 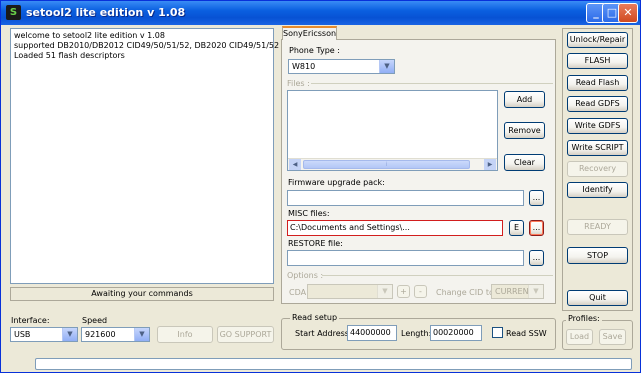 I want to click on scroll-left-icon: ◀, so click(x=295, y=164).